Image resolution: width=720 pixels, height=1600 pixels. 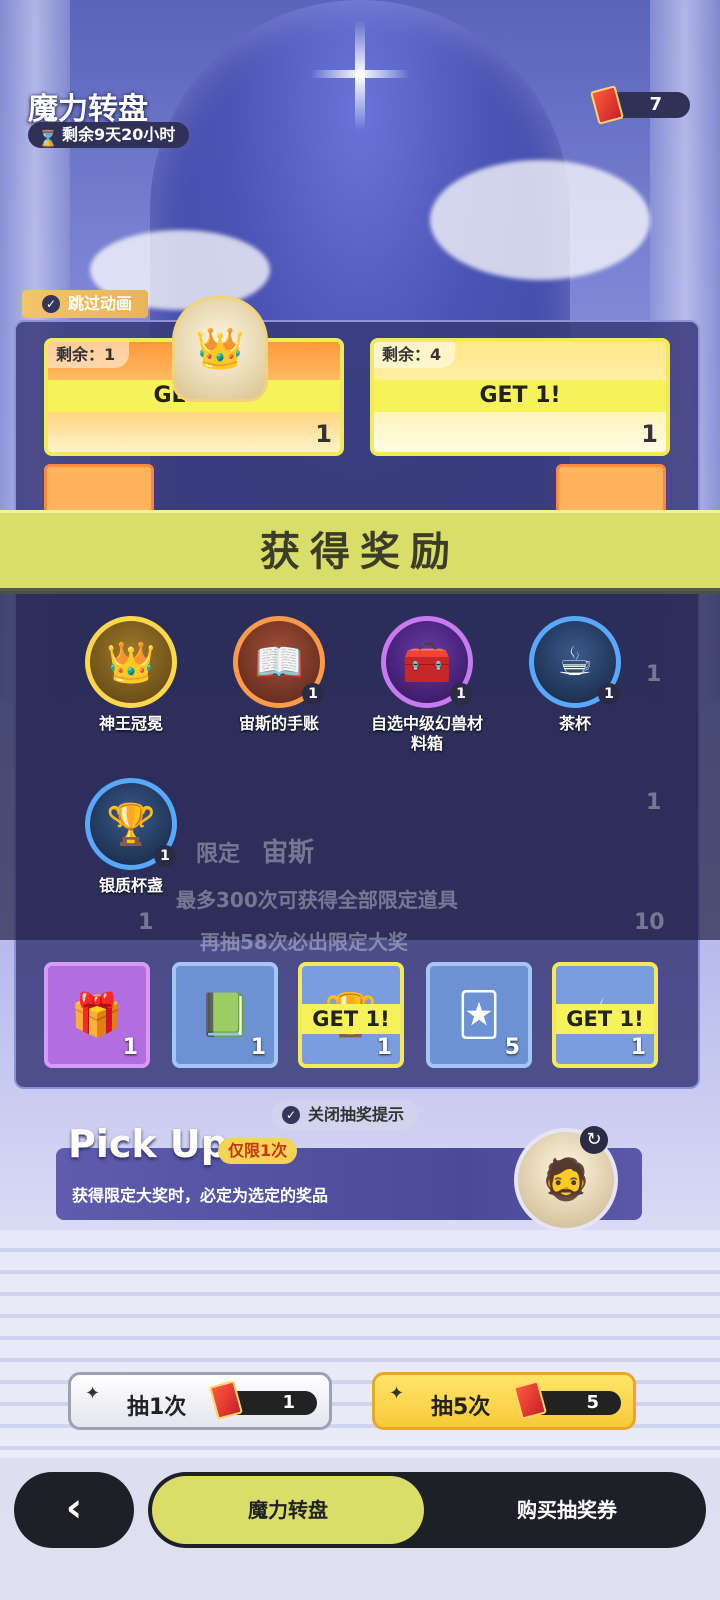 What do you see at coordinates (426, 733) in the screenshot?
I see `reward-name: 自选中级幻兽材料箱` at bounding box center [426, 733].